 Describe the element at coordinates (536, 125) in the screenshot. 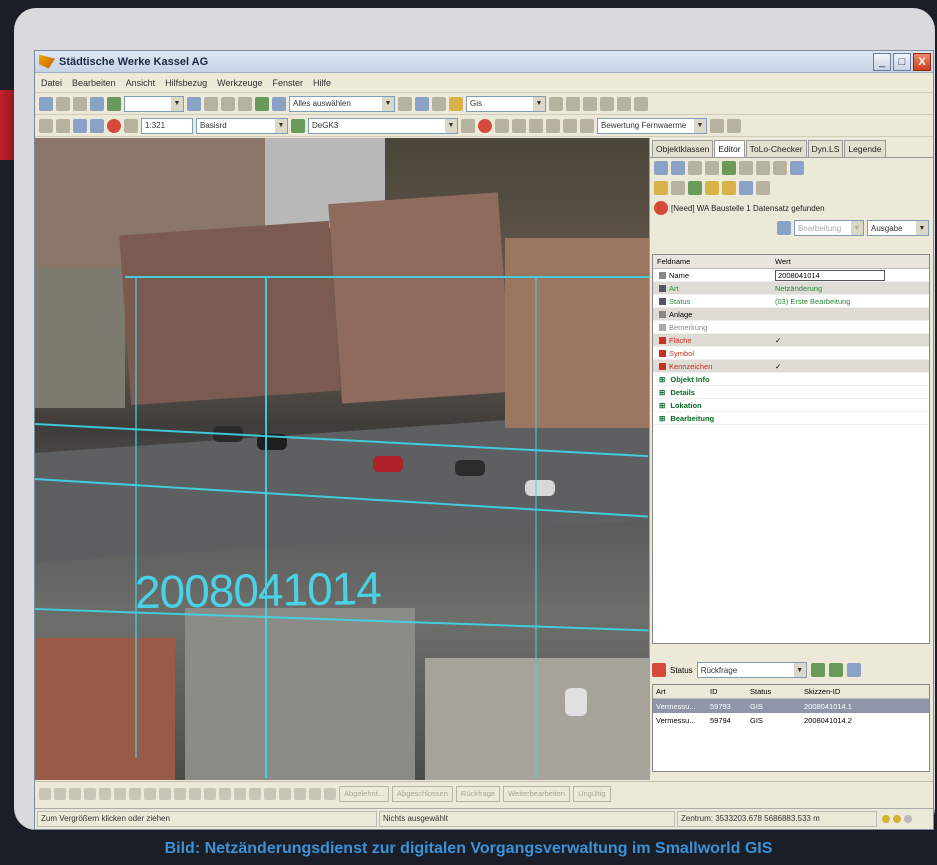

I see `tool-j-icon` at that location.